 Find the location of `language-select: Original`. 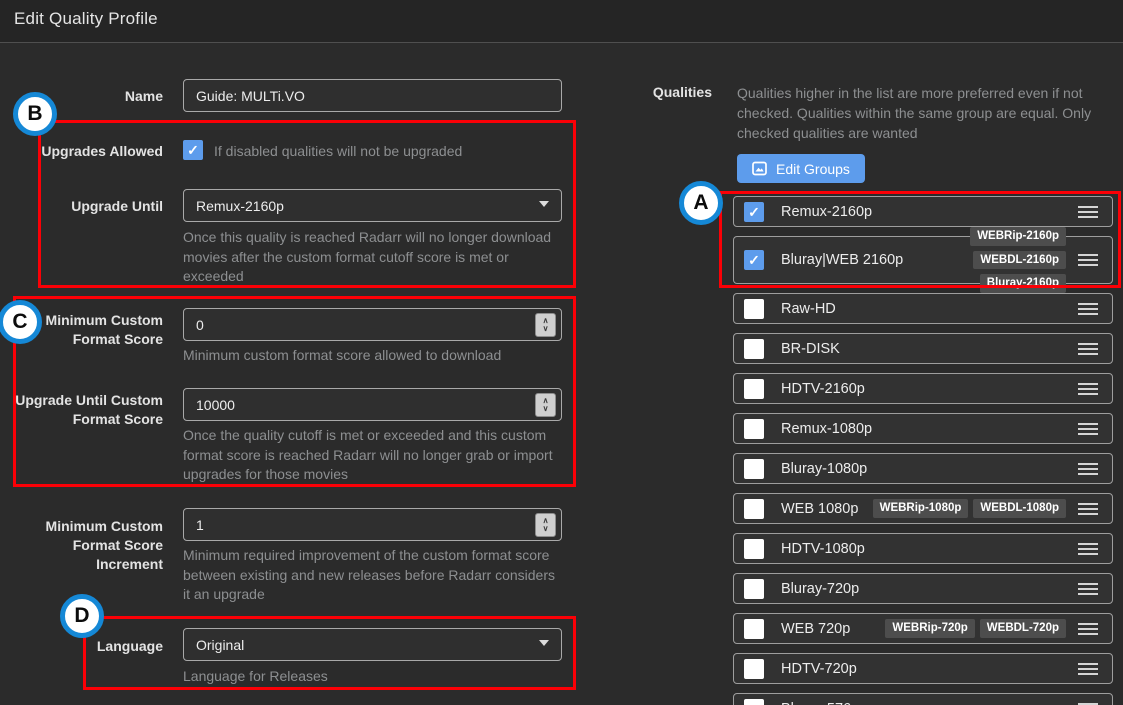

language-select: Original is located at coordinates (372, 644).